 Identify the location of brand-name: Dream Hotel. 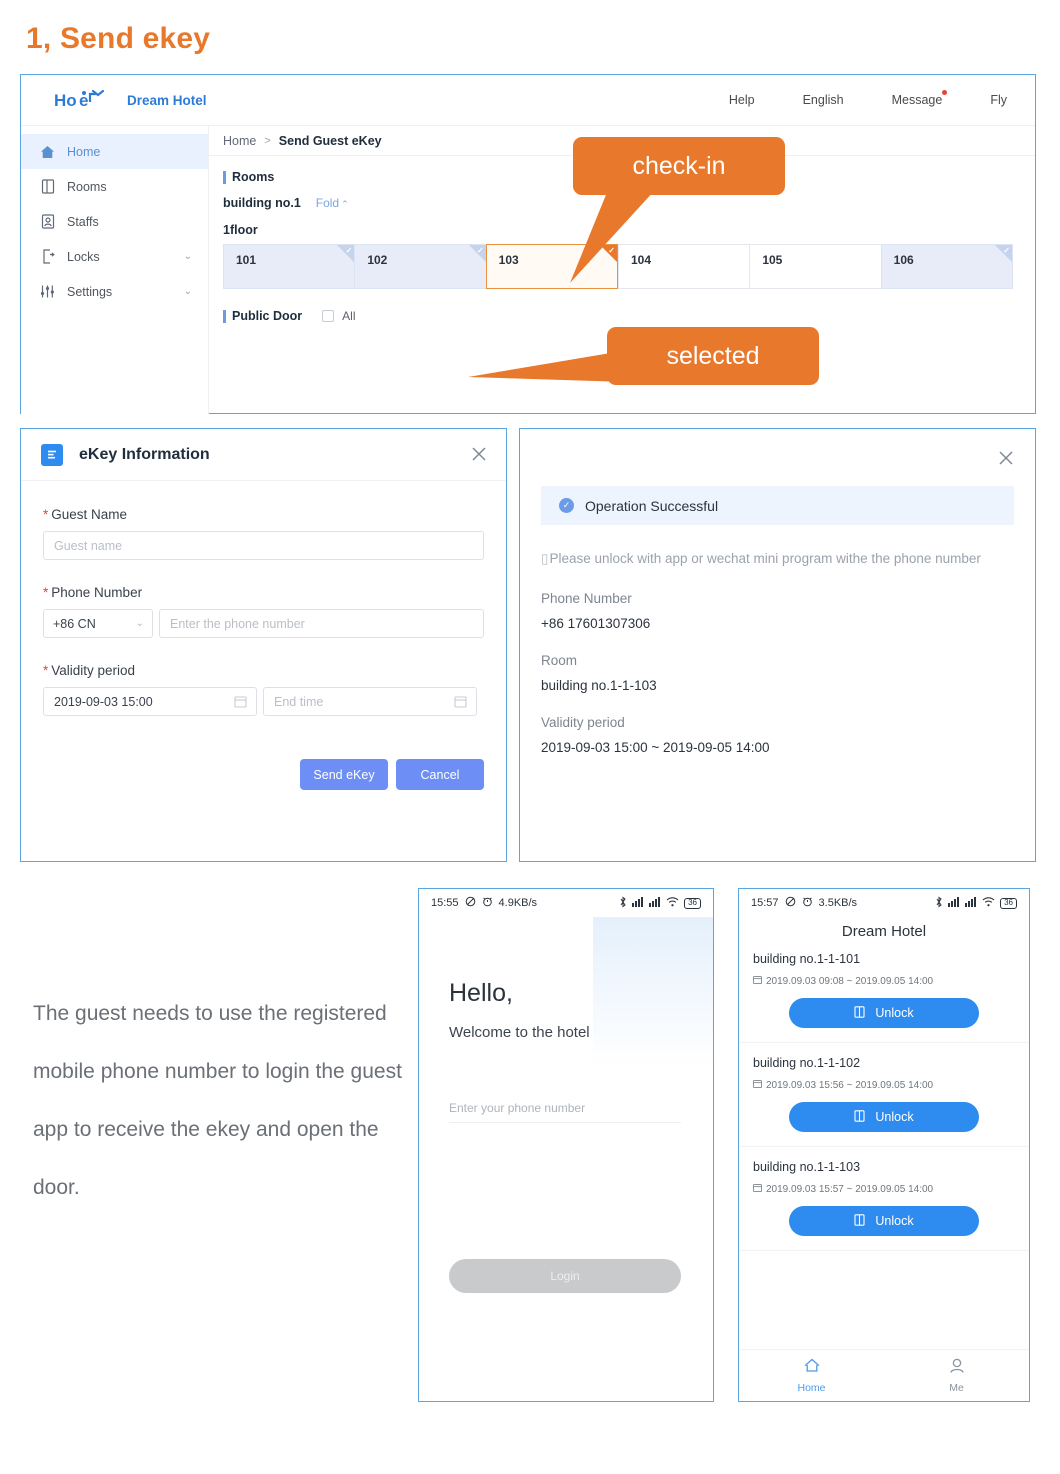
(167, 100).